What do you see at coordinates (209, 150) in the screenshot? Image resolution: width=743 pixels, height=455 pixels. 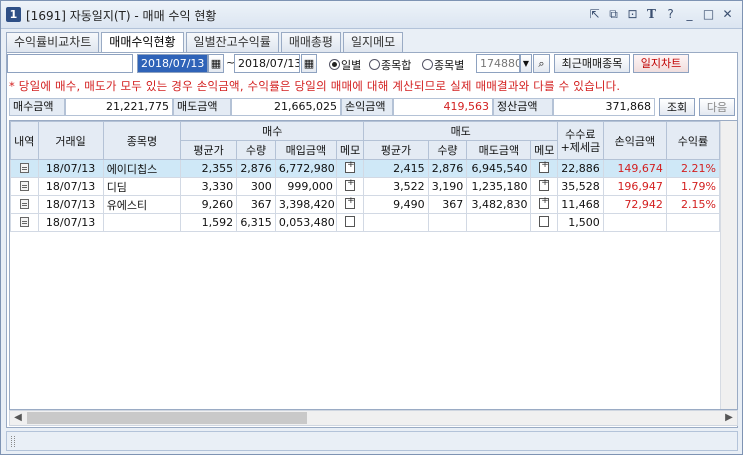 I see `col-buy-avg: 평균가` at bounding box center [209, 150].